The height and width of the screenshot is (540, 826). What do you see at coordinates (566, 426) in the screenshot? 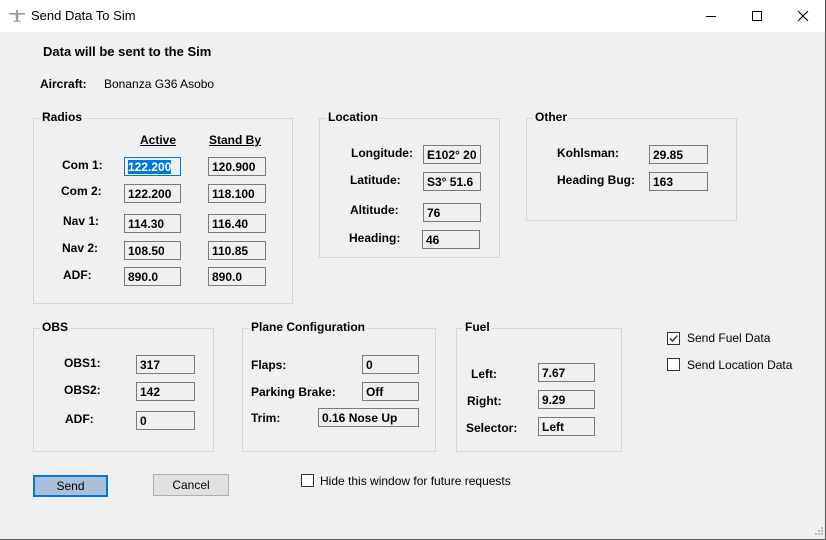
I see `fuel-selector-field: Left` at bounding box center [566, 426].